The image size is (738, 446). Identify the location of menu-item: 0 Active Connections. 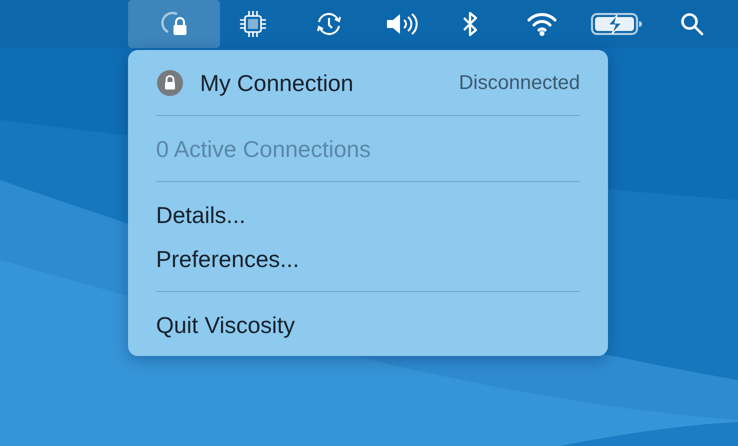
(263, 149).